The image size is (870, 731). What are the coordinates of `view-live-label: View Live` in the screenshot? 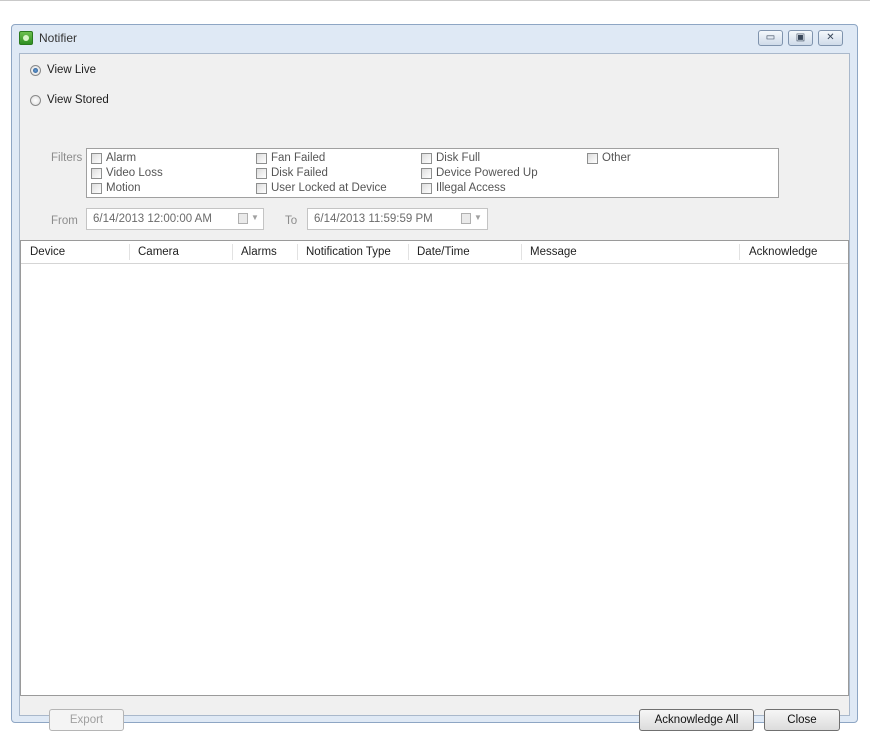 It's located at (72, 70).